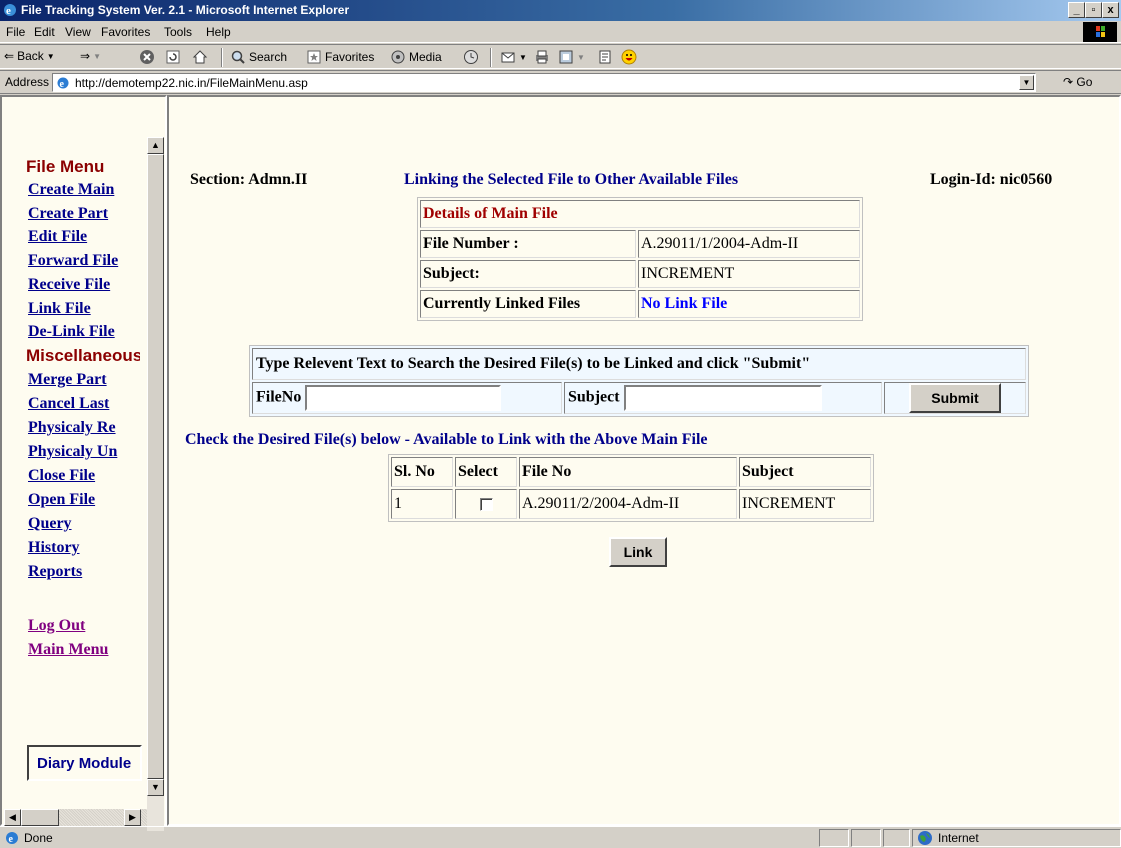 The image size is (1121, 848). I want to click on forward-button: ⇒ ▼, so click(90, 56).